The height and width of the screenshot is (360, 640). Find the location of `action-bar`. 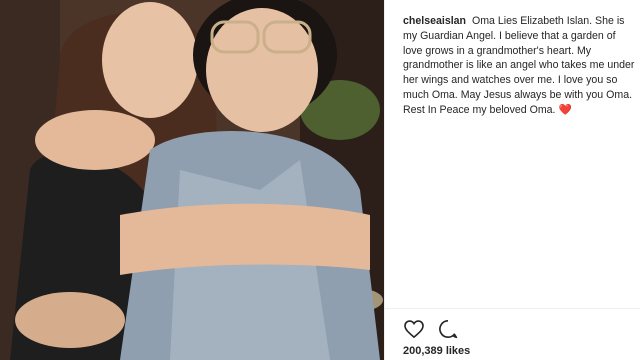

action-bar is located at coordinates (431, 329).